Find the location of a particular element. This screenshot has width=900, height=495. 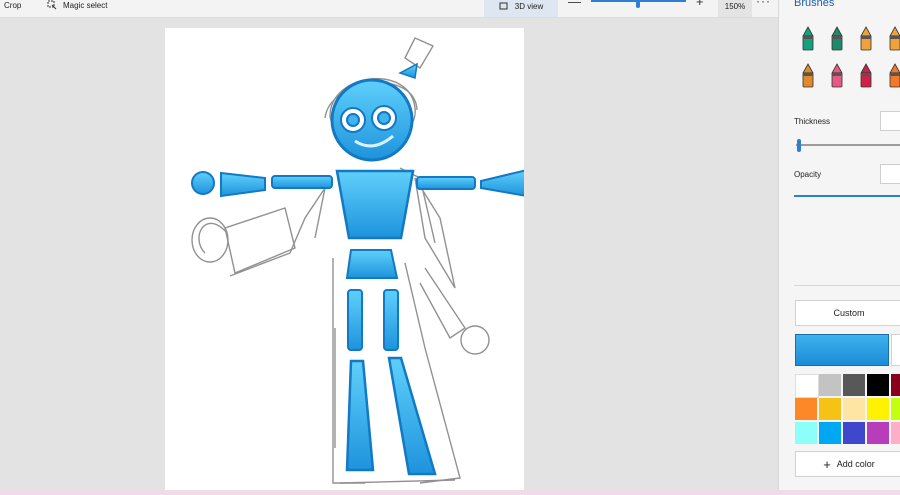

left-pupil is located at coordinates (353, 120).